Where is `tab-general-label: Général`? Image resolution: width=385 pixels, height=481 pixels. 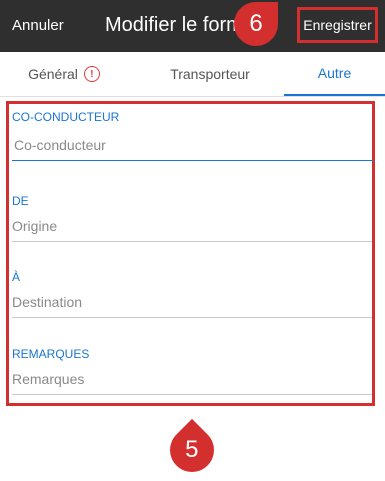 tab-general-label: Général is located at coordinates (53, 74).